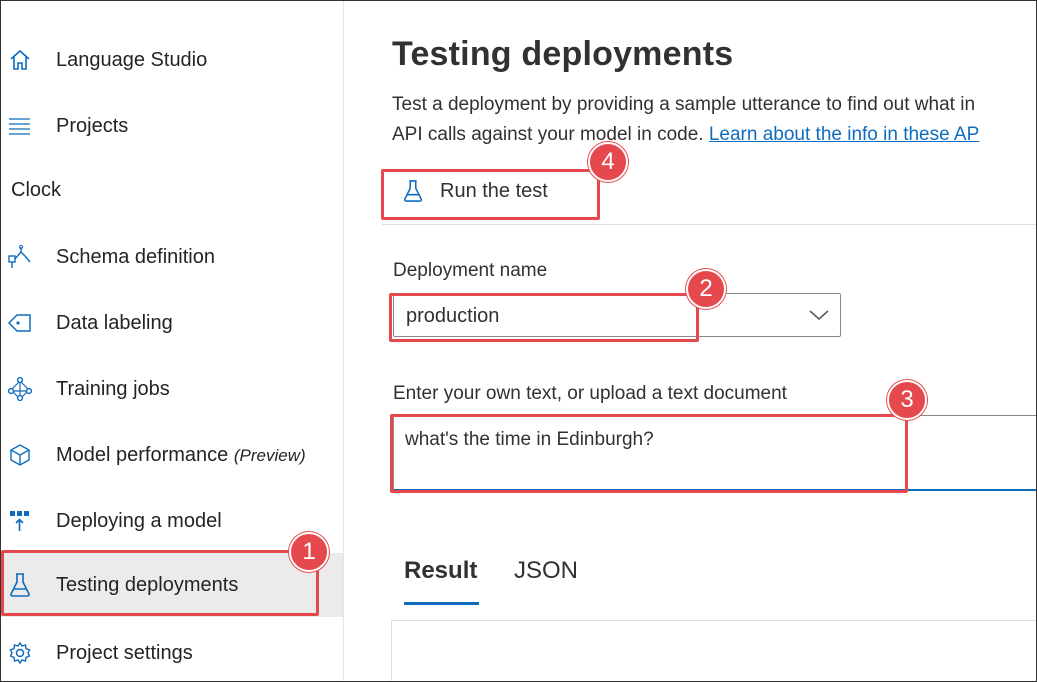 The height and width of the screenshot is (682, 1037). Describe the element at coordinates (114, 322) in the screenshot. I see `sidebar-item-label: Data labeling` at that location.